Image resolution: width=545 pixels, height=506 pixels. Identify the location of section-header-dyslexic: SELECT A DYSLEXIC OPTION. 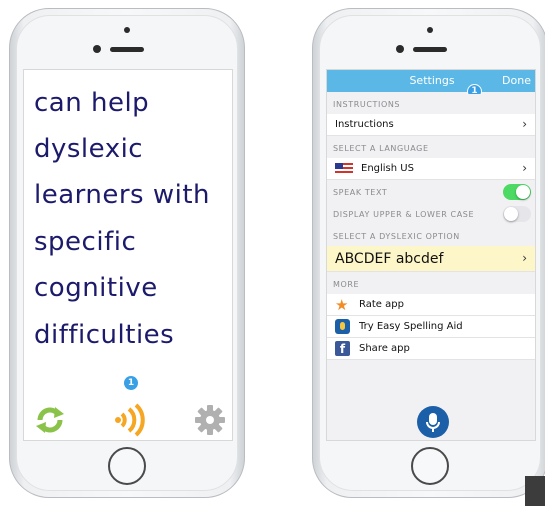
(431, 236).